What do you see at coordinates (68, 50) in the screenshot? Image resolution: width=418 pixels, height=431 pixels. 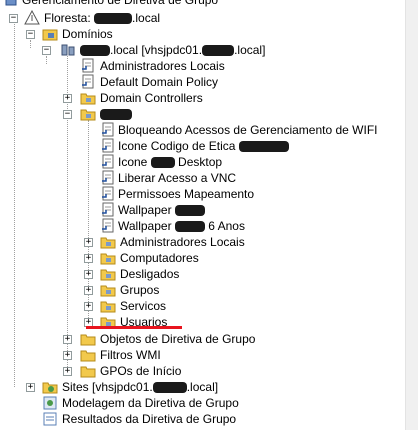 I see `domain-icon` at bounding box center [68, 50].